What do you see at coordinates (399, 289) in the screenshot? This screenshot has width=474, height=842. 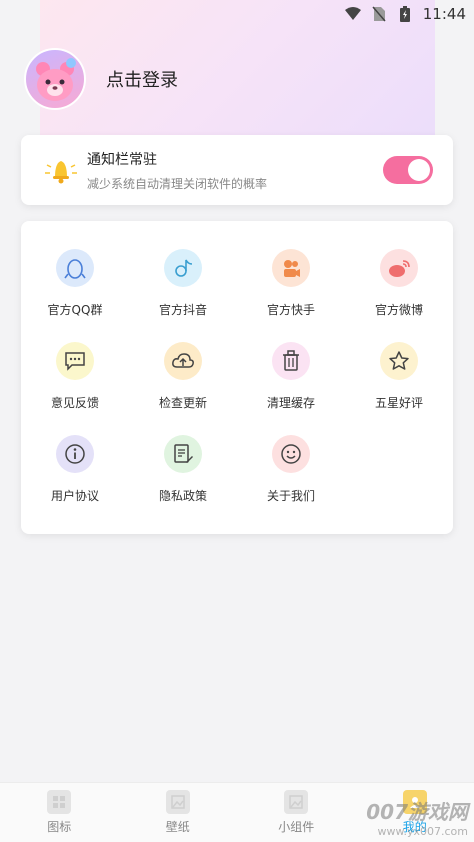 I see `grid-item-weibo: 官方微博` at bounding box center [399, 289].